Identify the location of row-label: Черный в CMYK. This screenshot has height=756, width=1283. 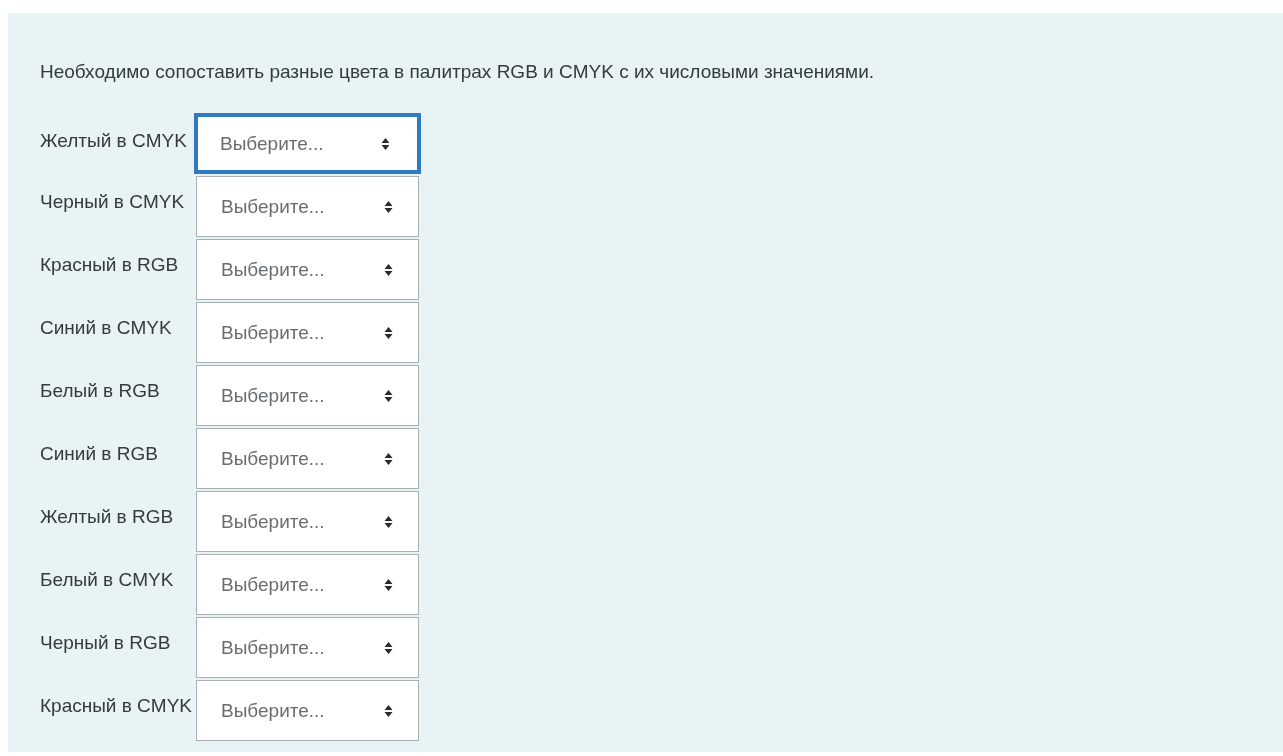
(113, 202).